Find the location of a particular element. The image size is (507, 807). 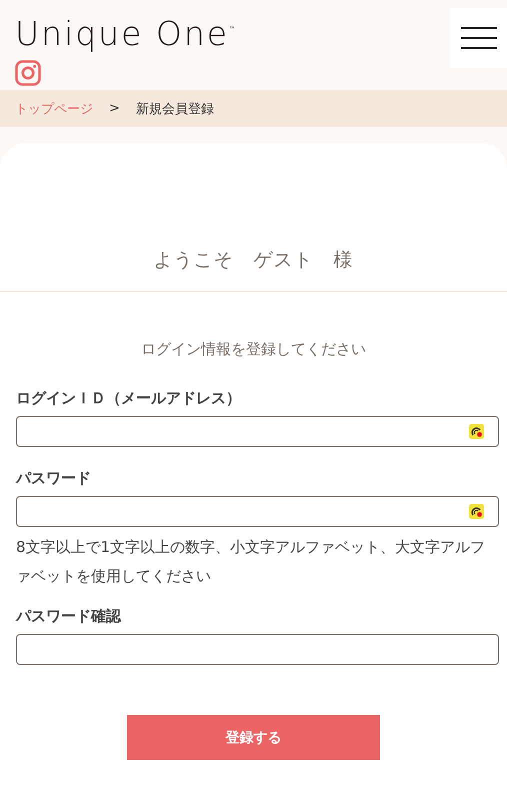

intro-text: ログイン情報を登録してください is located at coordinates (253, 349).